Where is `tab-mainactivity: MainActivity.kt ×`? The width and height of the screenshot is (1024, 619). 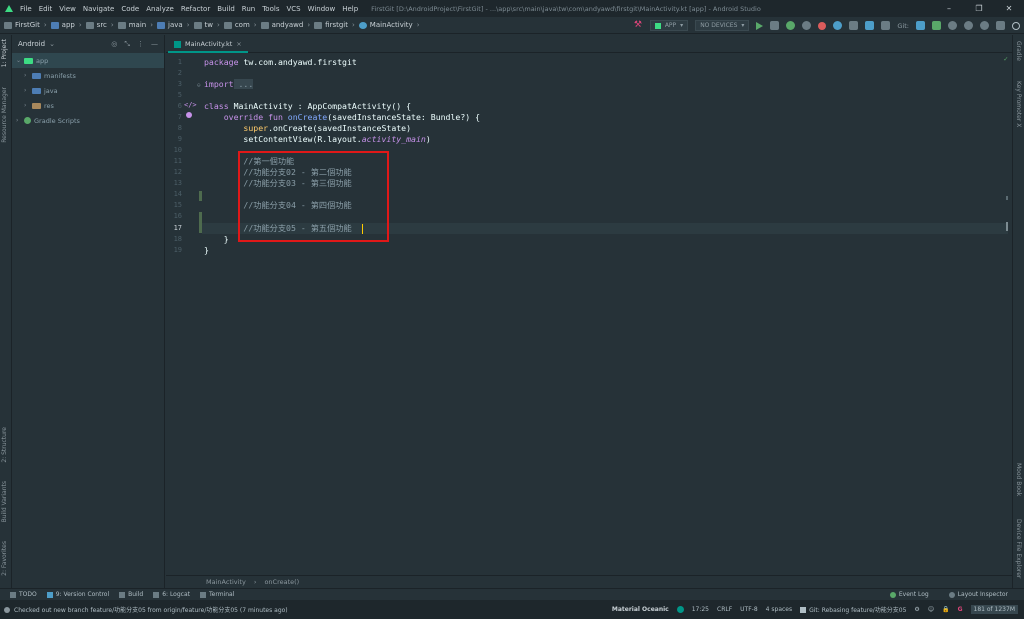
tab-mainactivity: MainActivity.kt × is located at coordinates (208, 45).